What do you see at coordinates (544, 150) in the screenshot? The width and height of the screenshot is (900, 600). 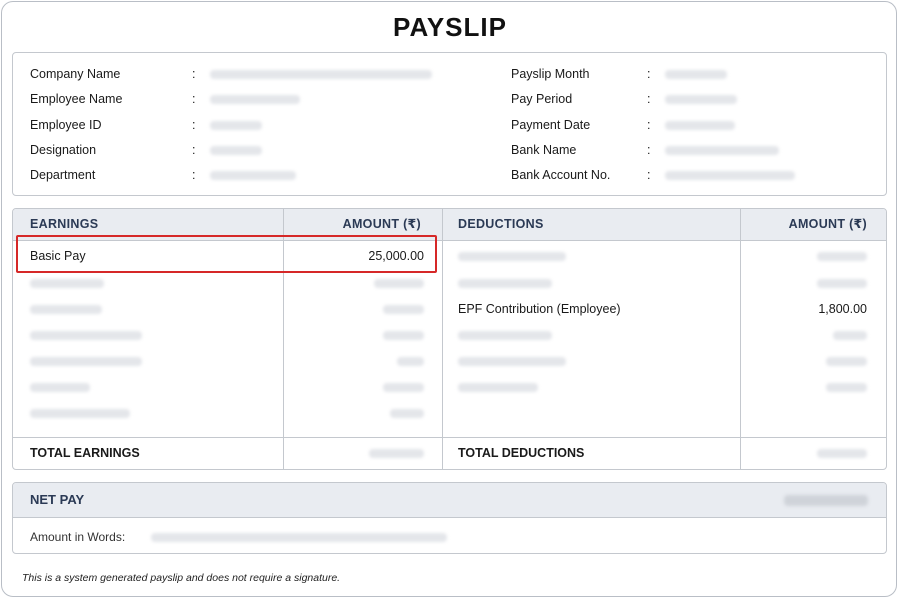 I see `info-label: Bank Name` at bounding box center [544, 150].